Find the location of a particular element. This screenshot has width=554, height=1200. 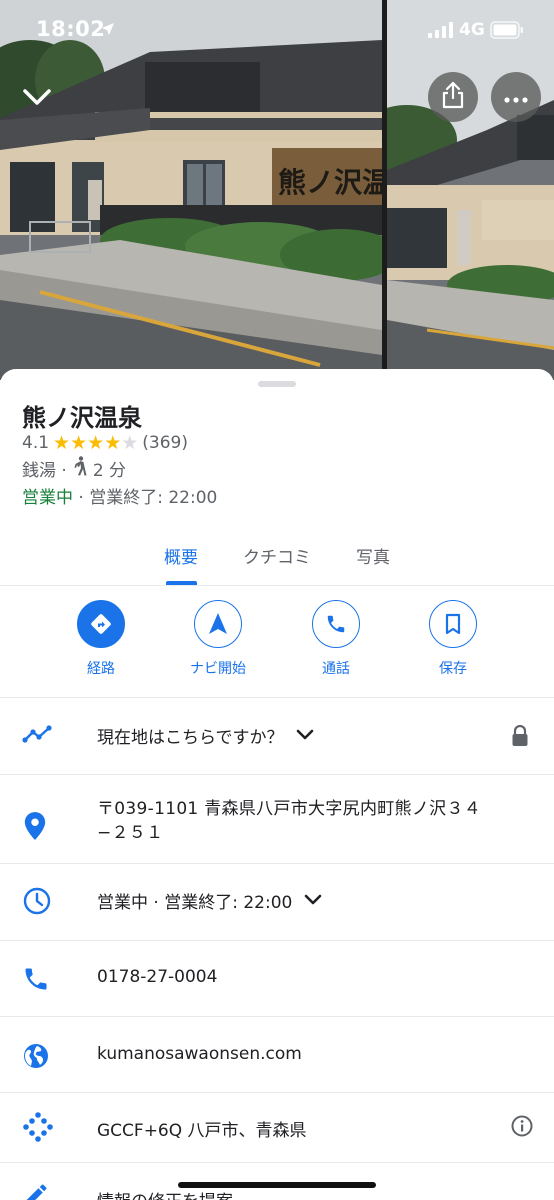

hours-row: 営業中 · 営業終了: 22:00 is located at coordinates (277, 902).